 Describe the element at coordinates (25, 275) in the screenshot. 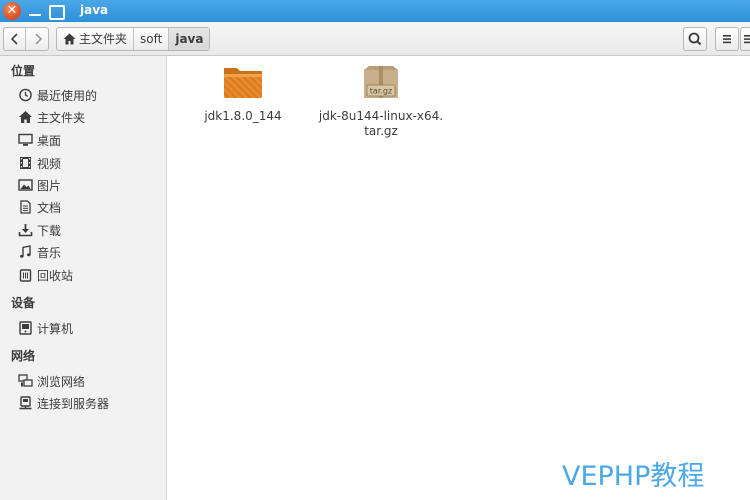

I see `trash-icon` at that location.